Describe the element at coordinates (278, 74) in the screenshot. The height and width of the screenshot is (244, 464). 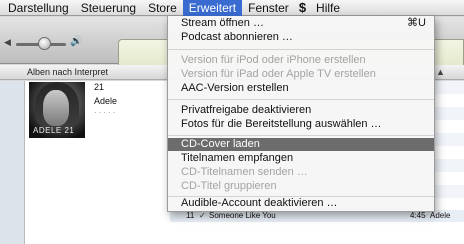
I see `menu-item-ipad-version: Version für iPad oder Apple TV erstellen` at that location.